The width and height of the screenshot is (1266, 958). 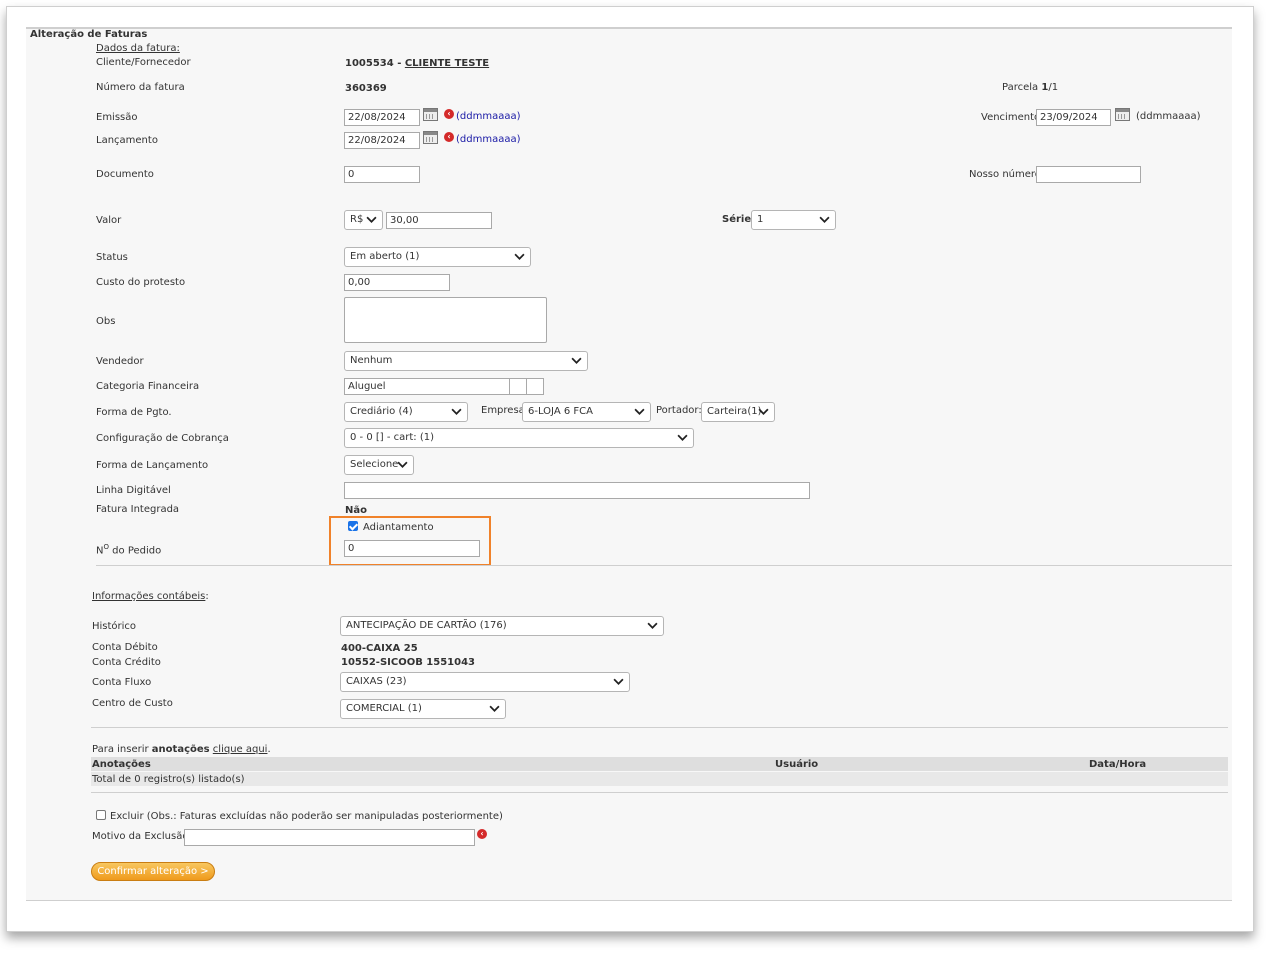 I want to click on serie-value: 1, so click(x=760, y=219).